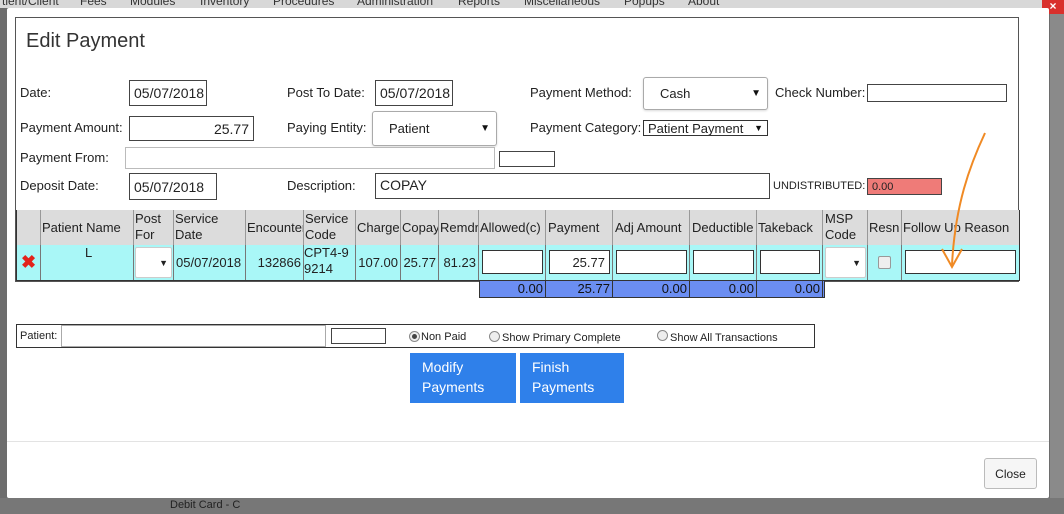  Describe the element at coordinates (528, 441) in the screenshot. I see `modal-footer-divider` at that location.